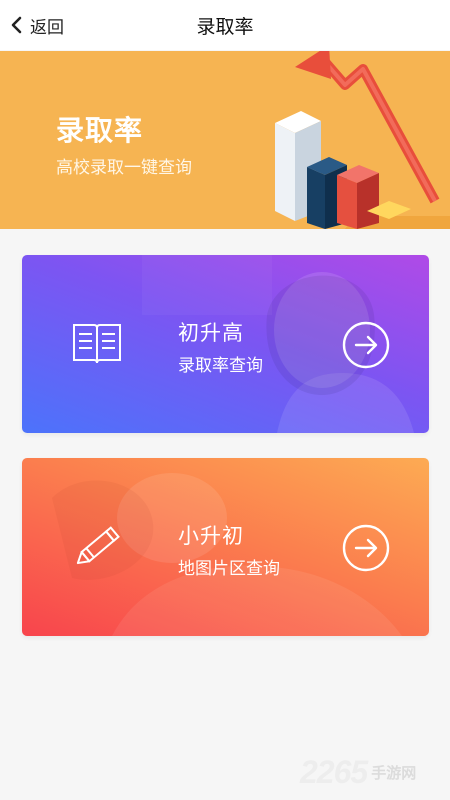 Image resolution: width=450 pixels, height=800 pixels. I want to click on card-title: 初升高, so click(211, 333).